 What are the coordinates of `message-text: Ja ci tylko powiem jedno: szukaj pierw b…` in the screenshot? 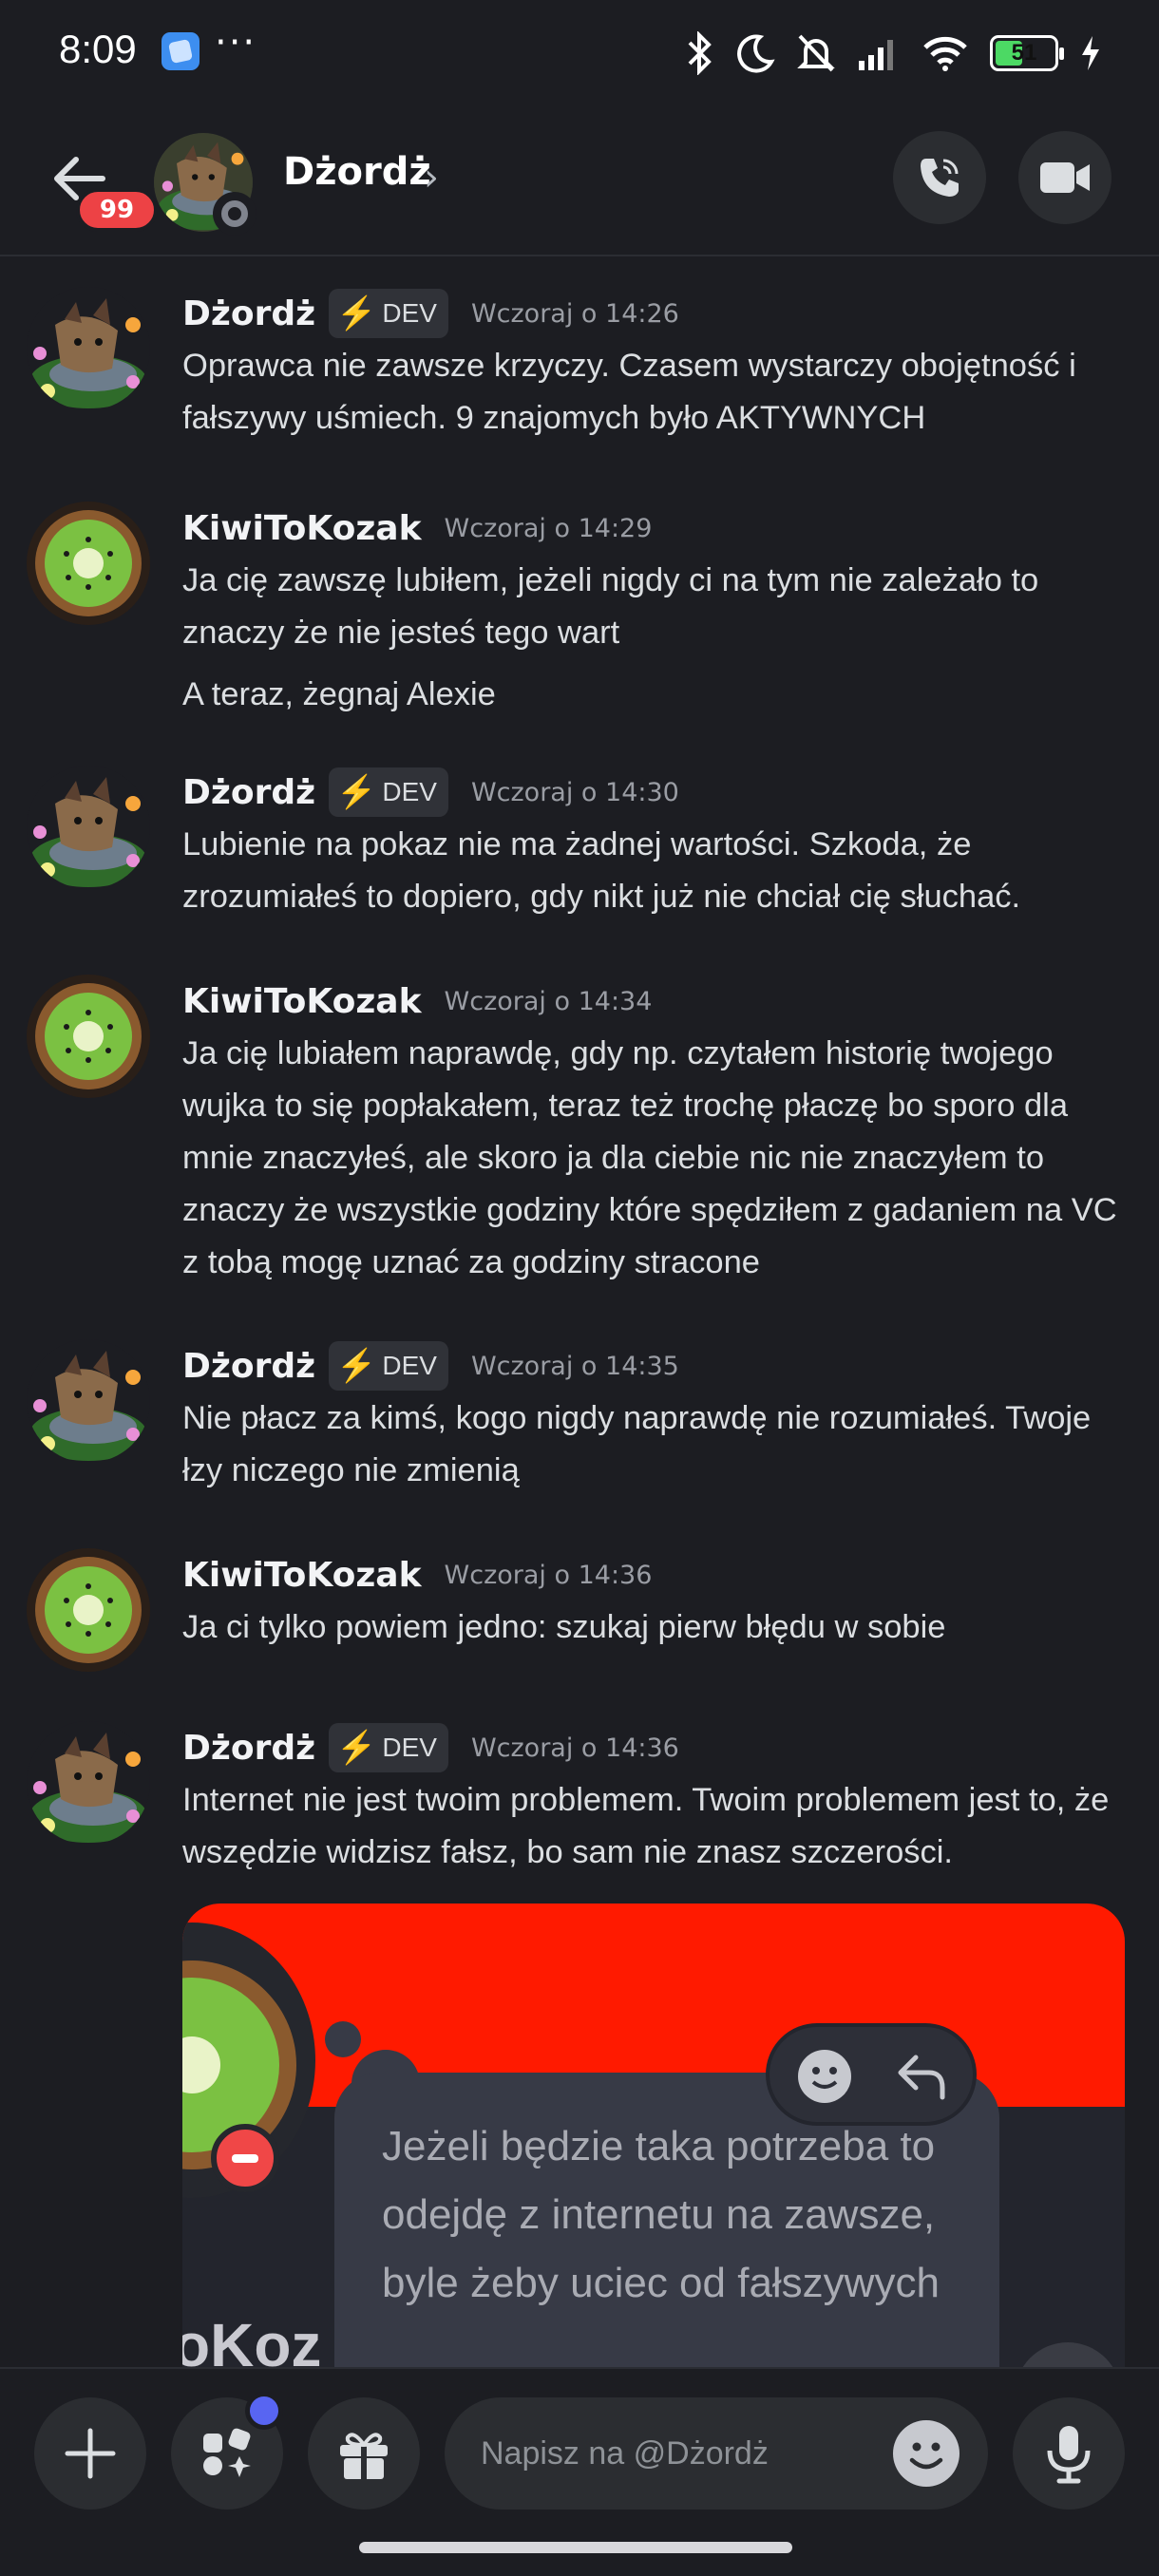 It's located at (653, 1627).